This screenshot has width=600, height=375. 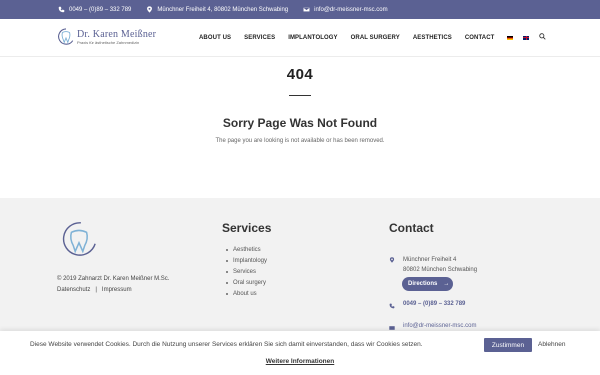 What do you see at coordinates (423, 284) in the screenshot?
I see `directions-label: Directions` at bounding box center [423, 284].